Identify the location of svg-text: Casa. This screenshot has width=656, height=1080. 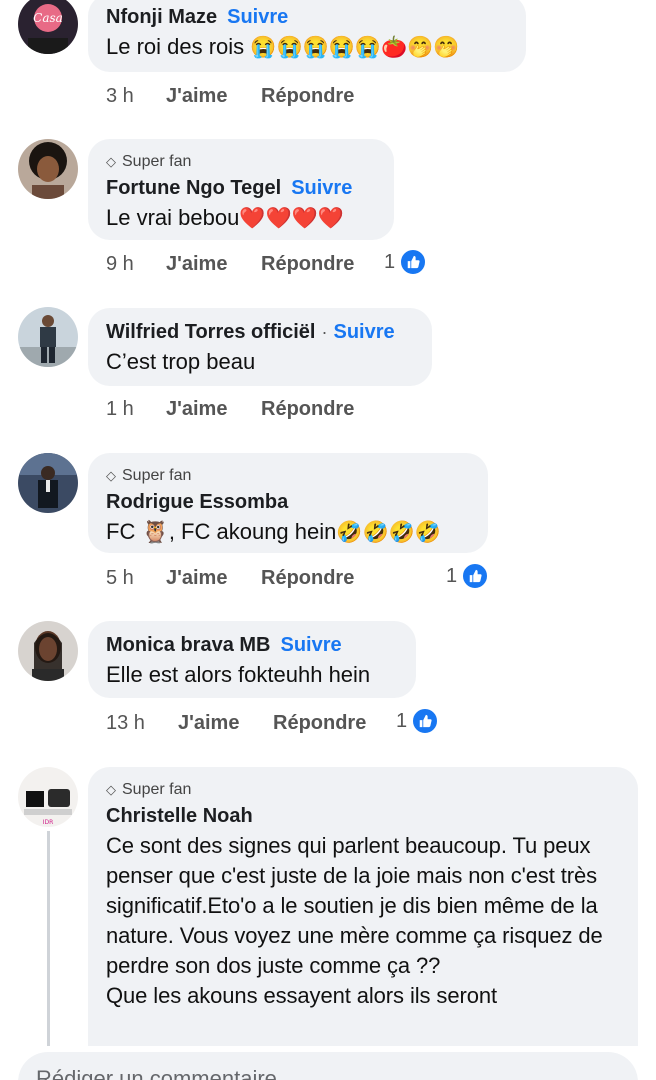
(48, 18).